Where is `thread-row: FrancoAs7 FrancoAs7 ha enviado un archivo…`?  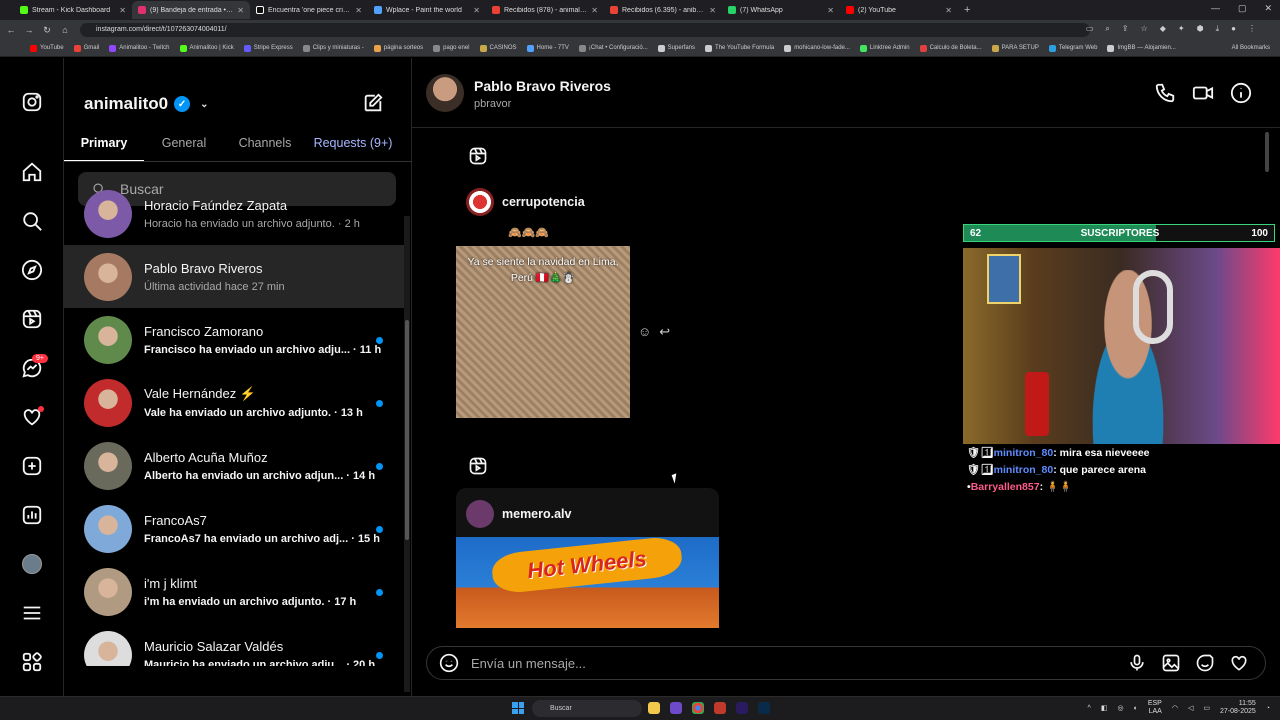 thread-row: FrancoAs7 FrancoAs7 ha enviado un archivo… is located at coordinates (234, 528).